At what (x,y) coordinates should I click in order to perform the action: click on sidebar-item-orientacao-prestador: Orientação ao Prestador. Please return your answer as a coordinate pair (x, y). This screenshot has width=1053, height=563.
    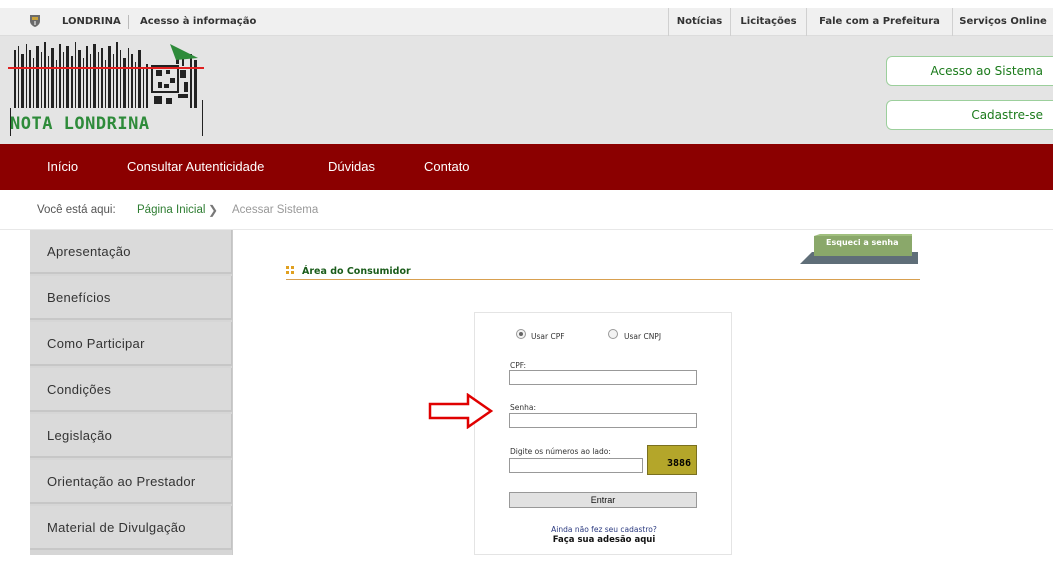
    Looking at the image, I should click on (131, 482).